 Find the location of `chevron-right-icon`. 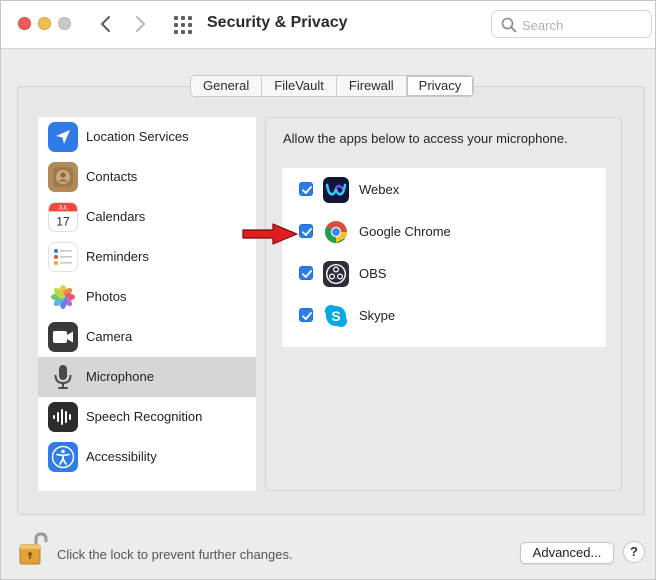

chevron-right-icon is located at coordinates (140, 24).